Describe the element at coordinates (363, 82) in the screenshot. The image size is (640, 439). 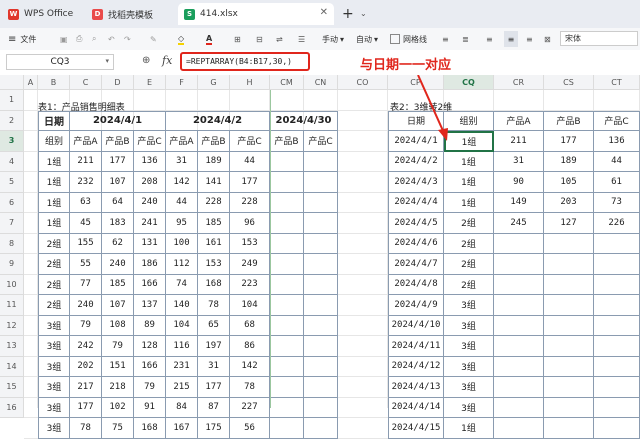
I see `column-header-co: CO` at that location.